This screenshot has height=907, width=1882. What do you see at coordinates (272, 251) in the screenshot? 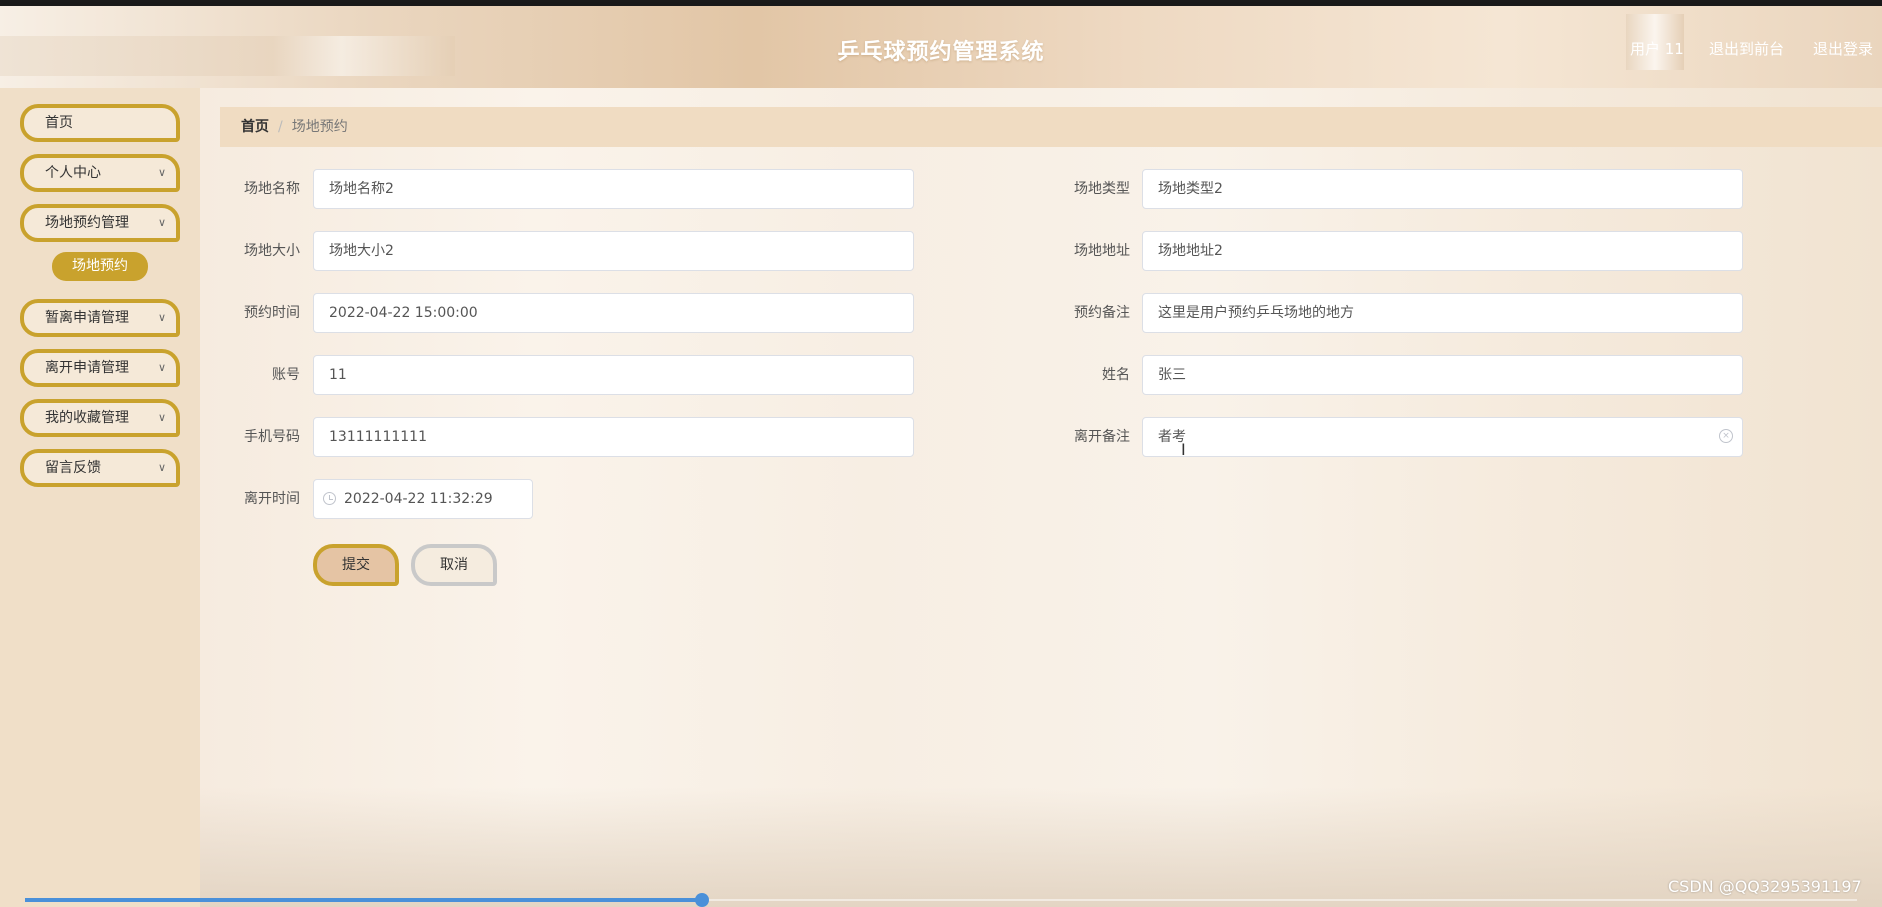
I see `venue-size-label: 场地大小` at bounding box center [272, 251].